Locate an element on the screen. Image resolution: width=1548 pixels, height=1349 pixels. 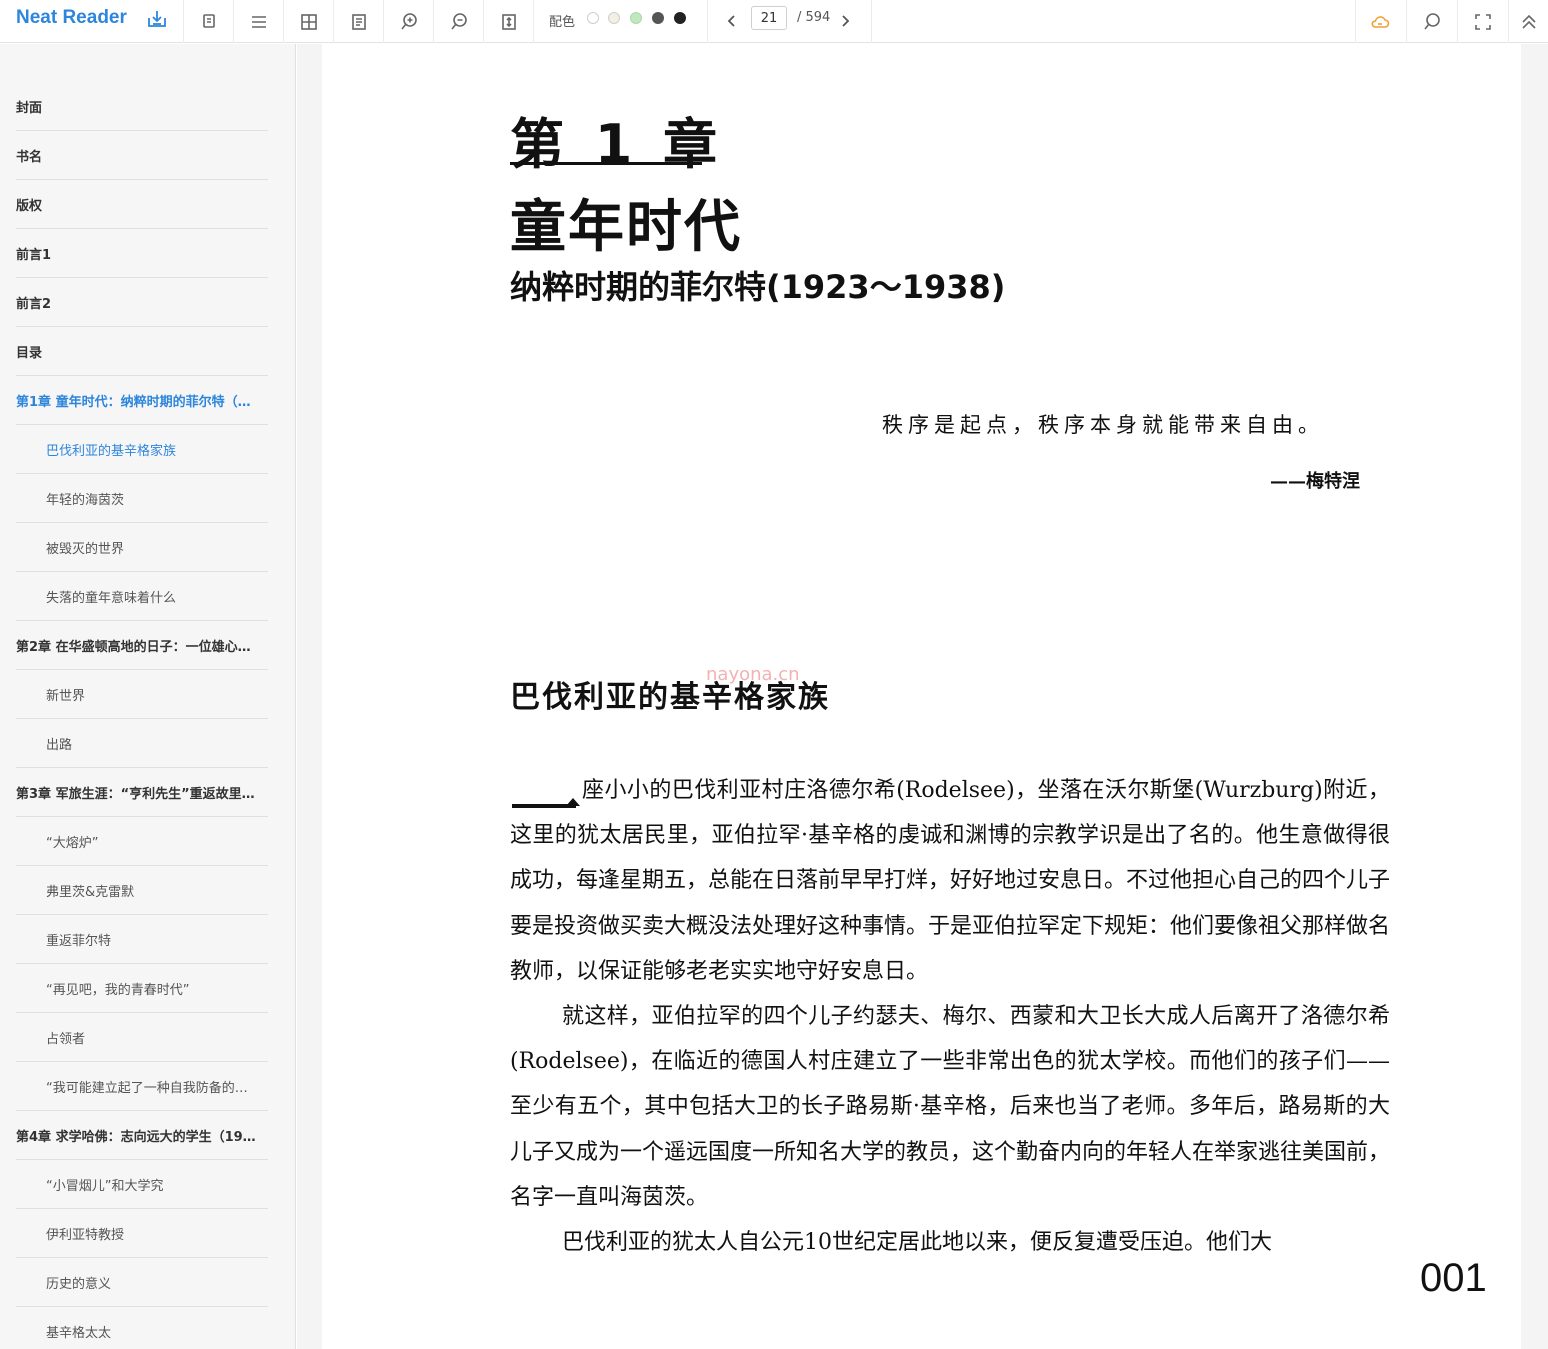
toc-section-item: “小冒烟儿”和大学究 is located at coordinates (142, 1184).